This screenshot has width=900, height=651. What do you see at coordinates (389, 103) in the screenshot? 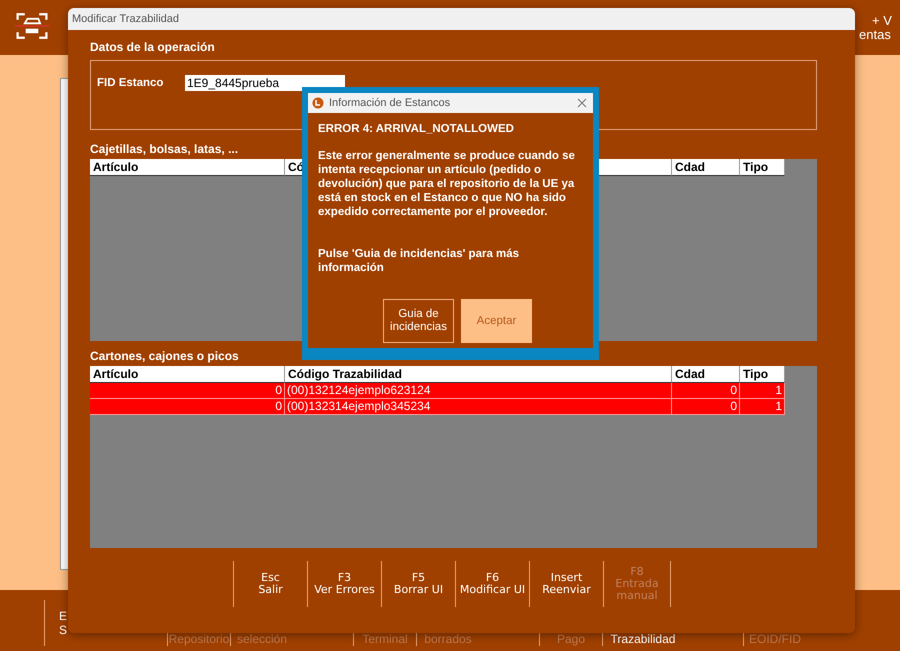
I see `dialog-title: Información de Estancos` at bounding box center [389, 103].